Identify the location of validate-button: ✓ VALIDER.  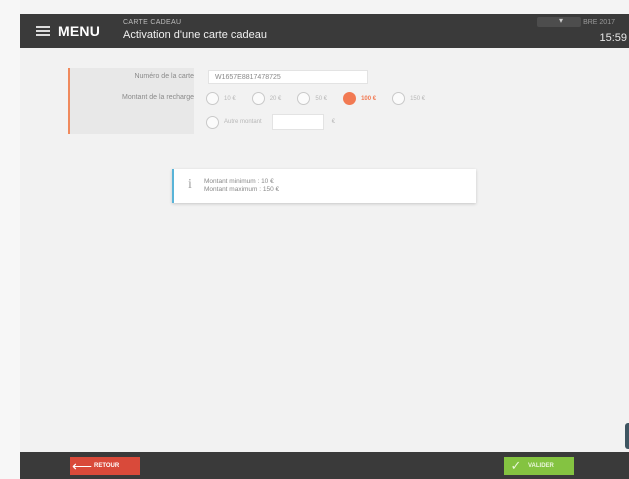
(539, 466).